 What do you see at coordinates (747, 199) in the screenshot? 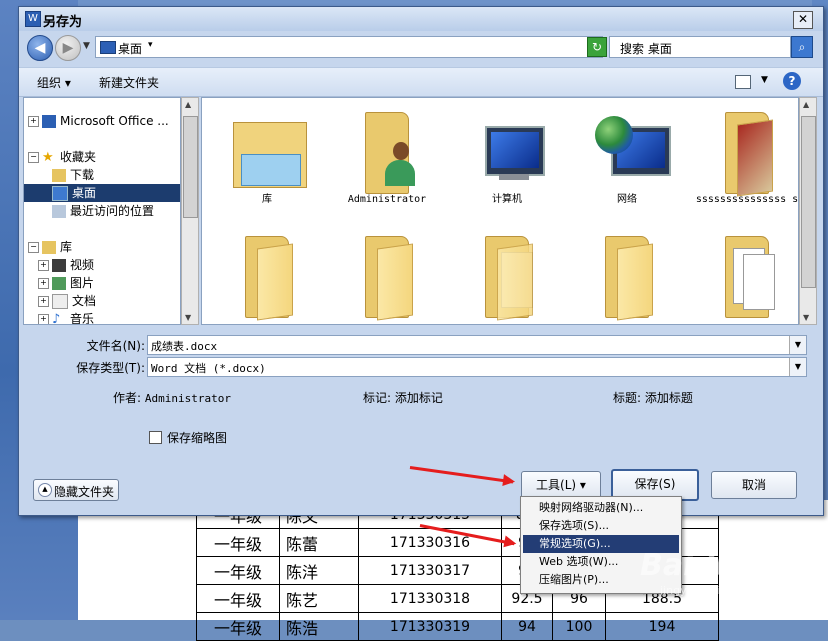
I see `file-item-label: sssssssssssssss s` at bounding box center [747, 199].